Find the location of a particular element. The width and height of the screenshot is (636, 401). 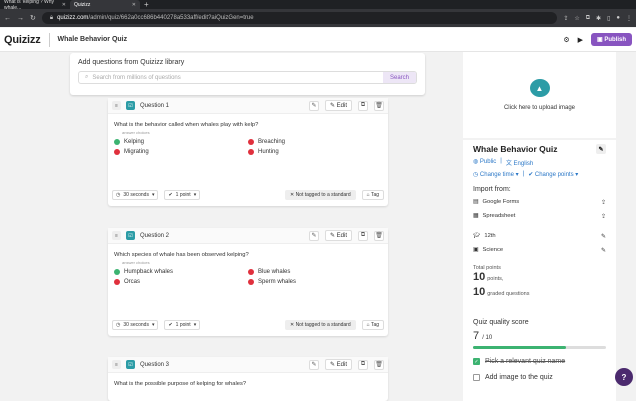

language-link: 文 English is located at coordinates (519, 162).